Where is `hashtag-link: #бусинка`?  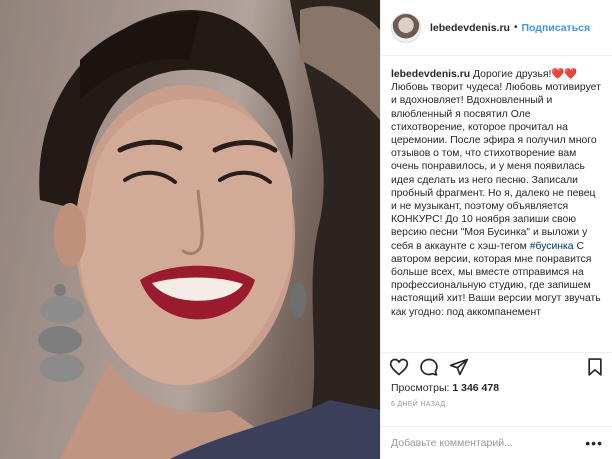 hashtag-link: #бусинка is located at coordinates (552, 246).